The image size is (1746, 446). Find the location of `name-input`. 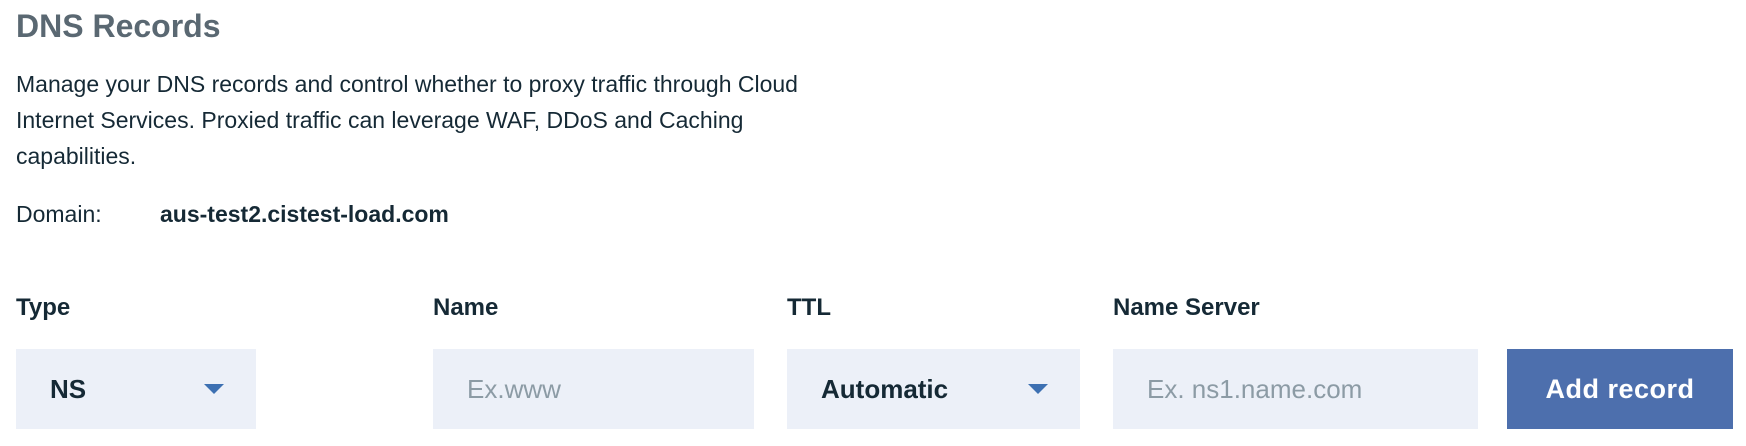

name-input is located at coordinates (610, 389).